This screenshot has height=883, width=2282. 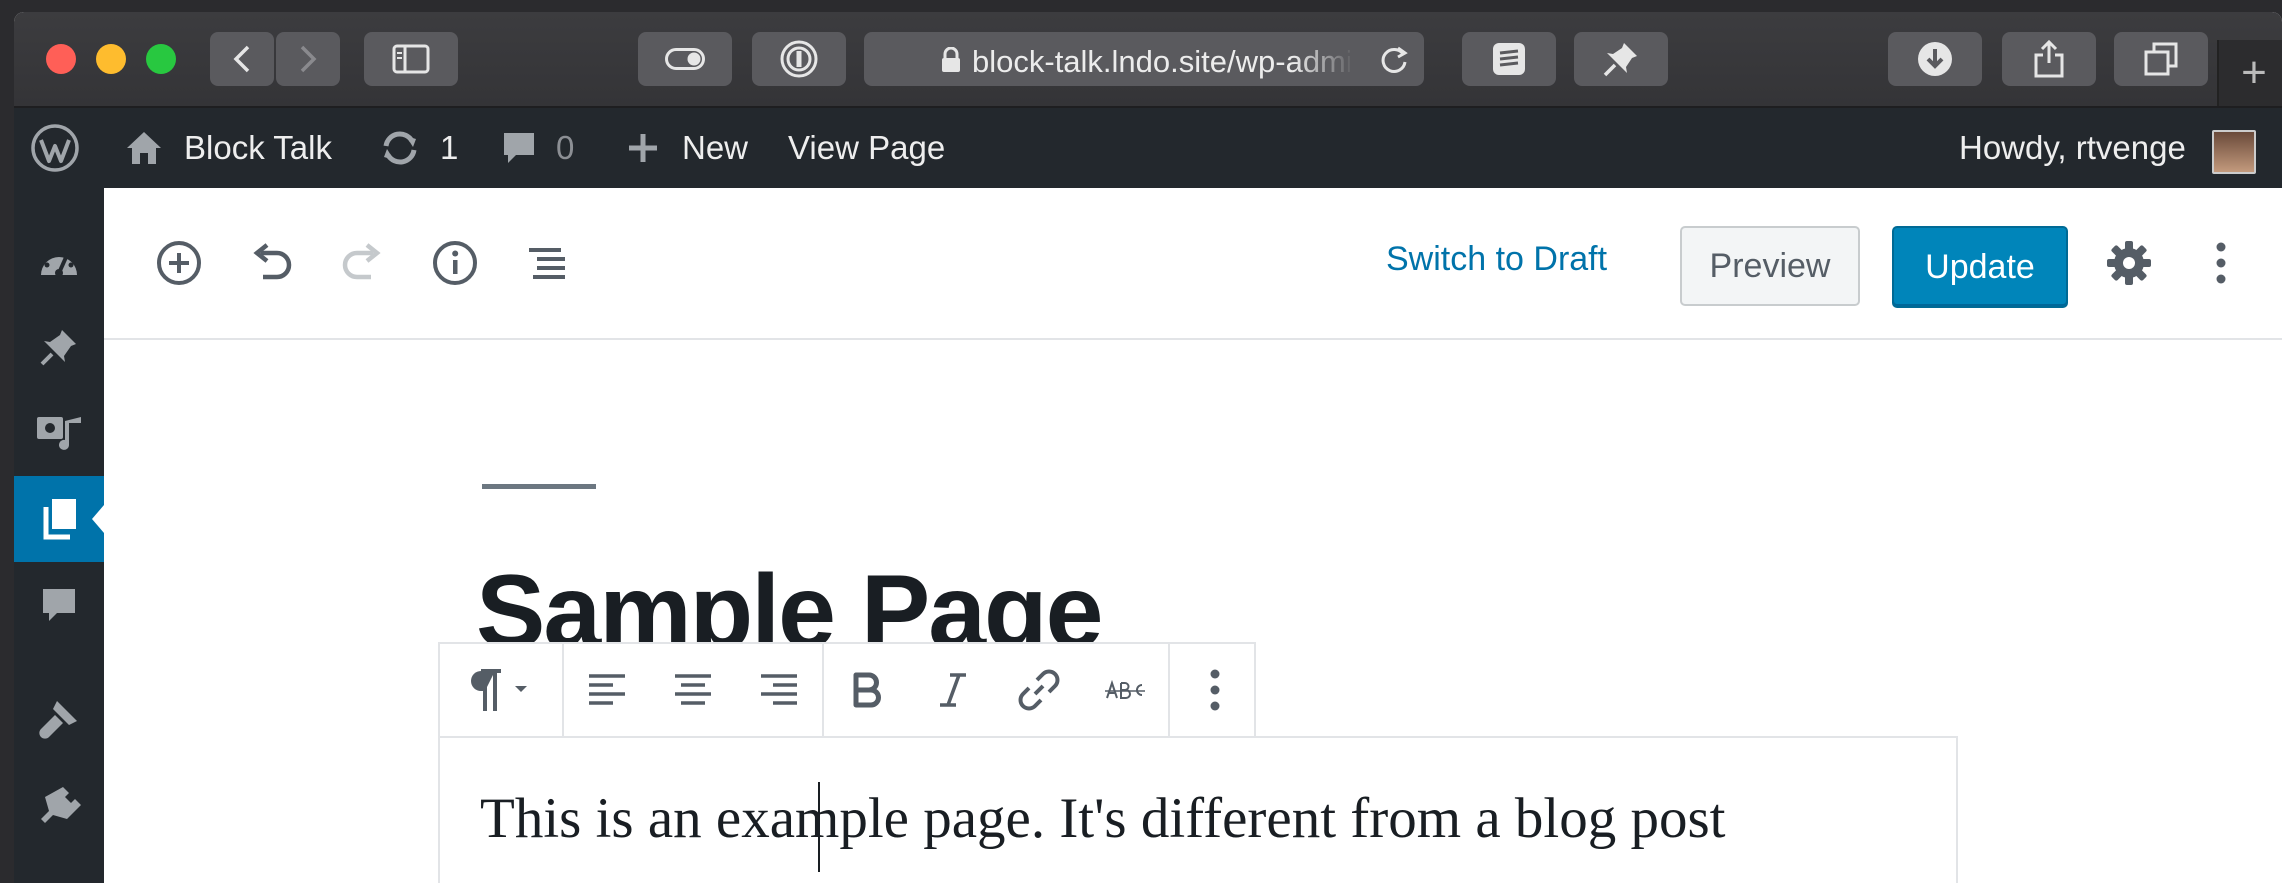 What do you see at coordinates (866, 148) in the screenshot?
I see `view-page-link: View Page` at bounding box center [866, 148].